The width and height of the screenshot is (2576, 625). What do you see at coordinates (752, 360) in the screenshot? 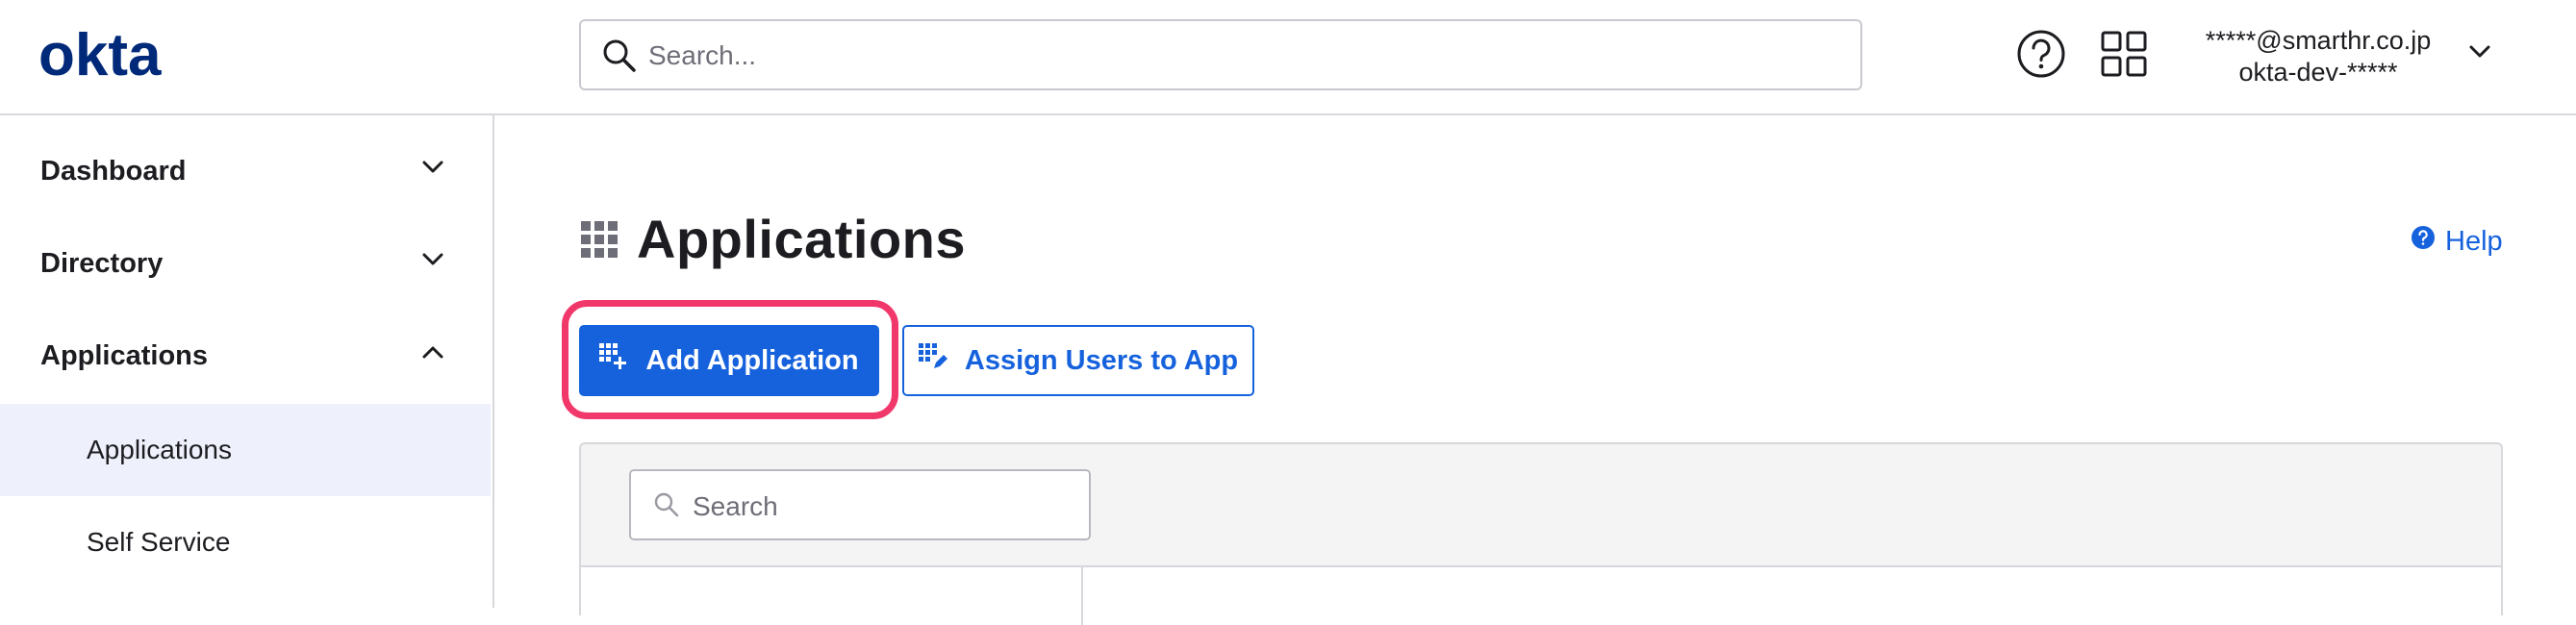
I see `add-application-label: Add Application` at bounding box center [752, 360].